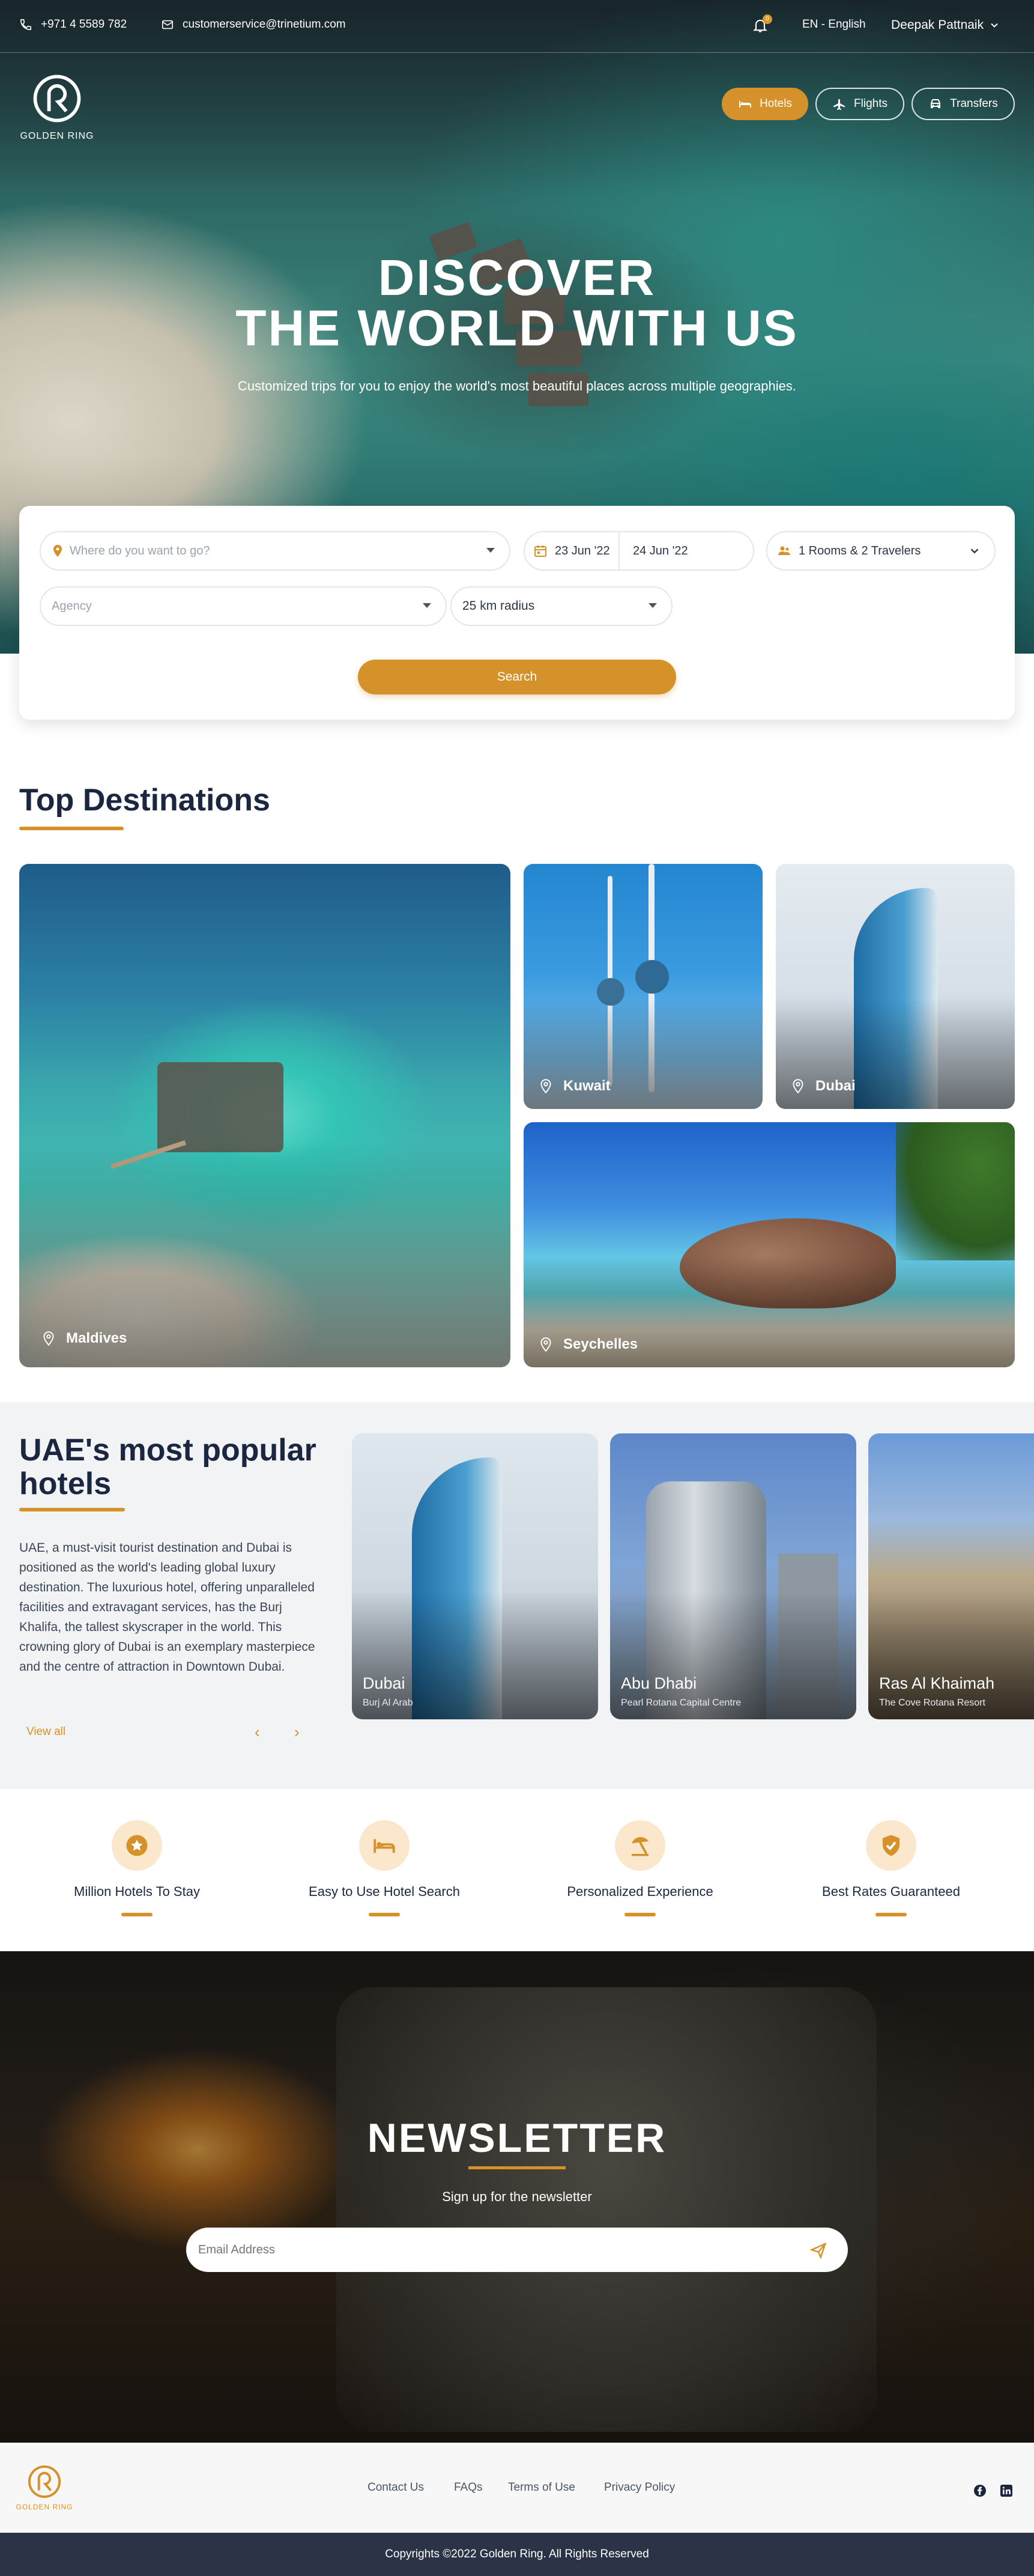 The image size is (1034, 2576). Describe the element at coordinates (1006, 2491) in the screenshot. I see `linkedin-icon` at that location.